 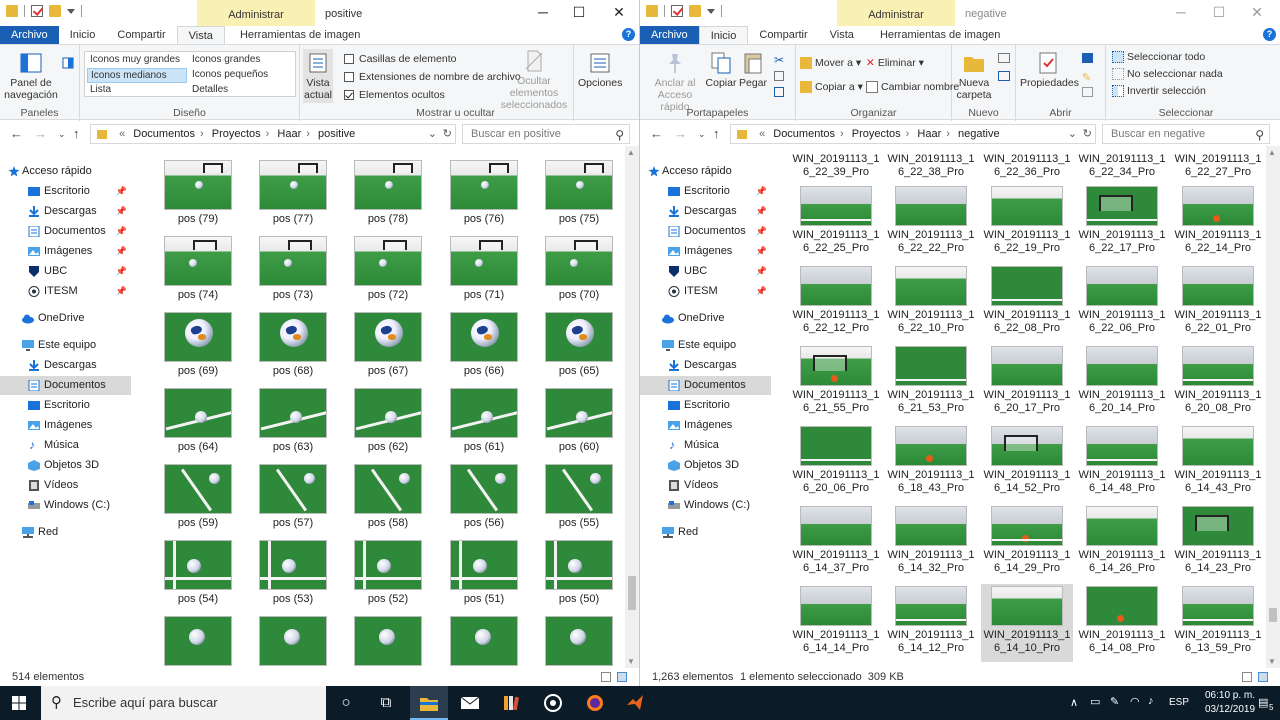 I want to click on select-all-button: Seleccionar todo, so click(x=1158, y=57).